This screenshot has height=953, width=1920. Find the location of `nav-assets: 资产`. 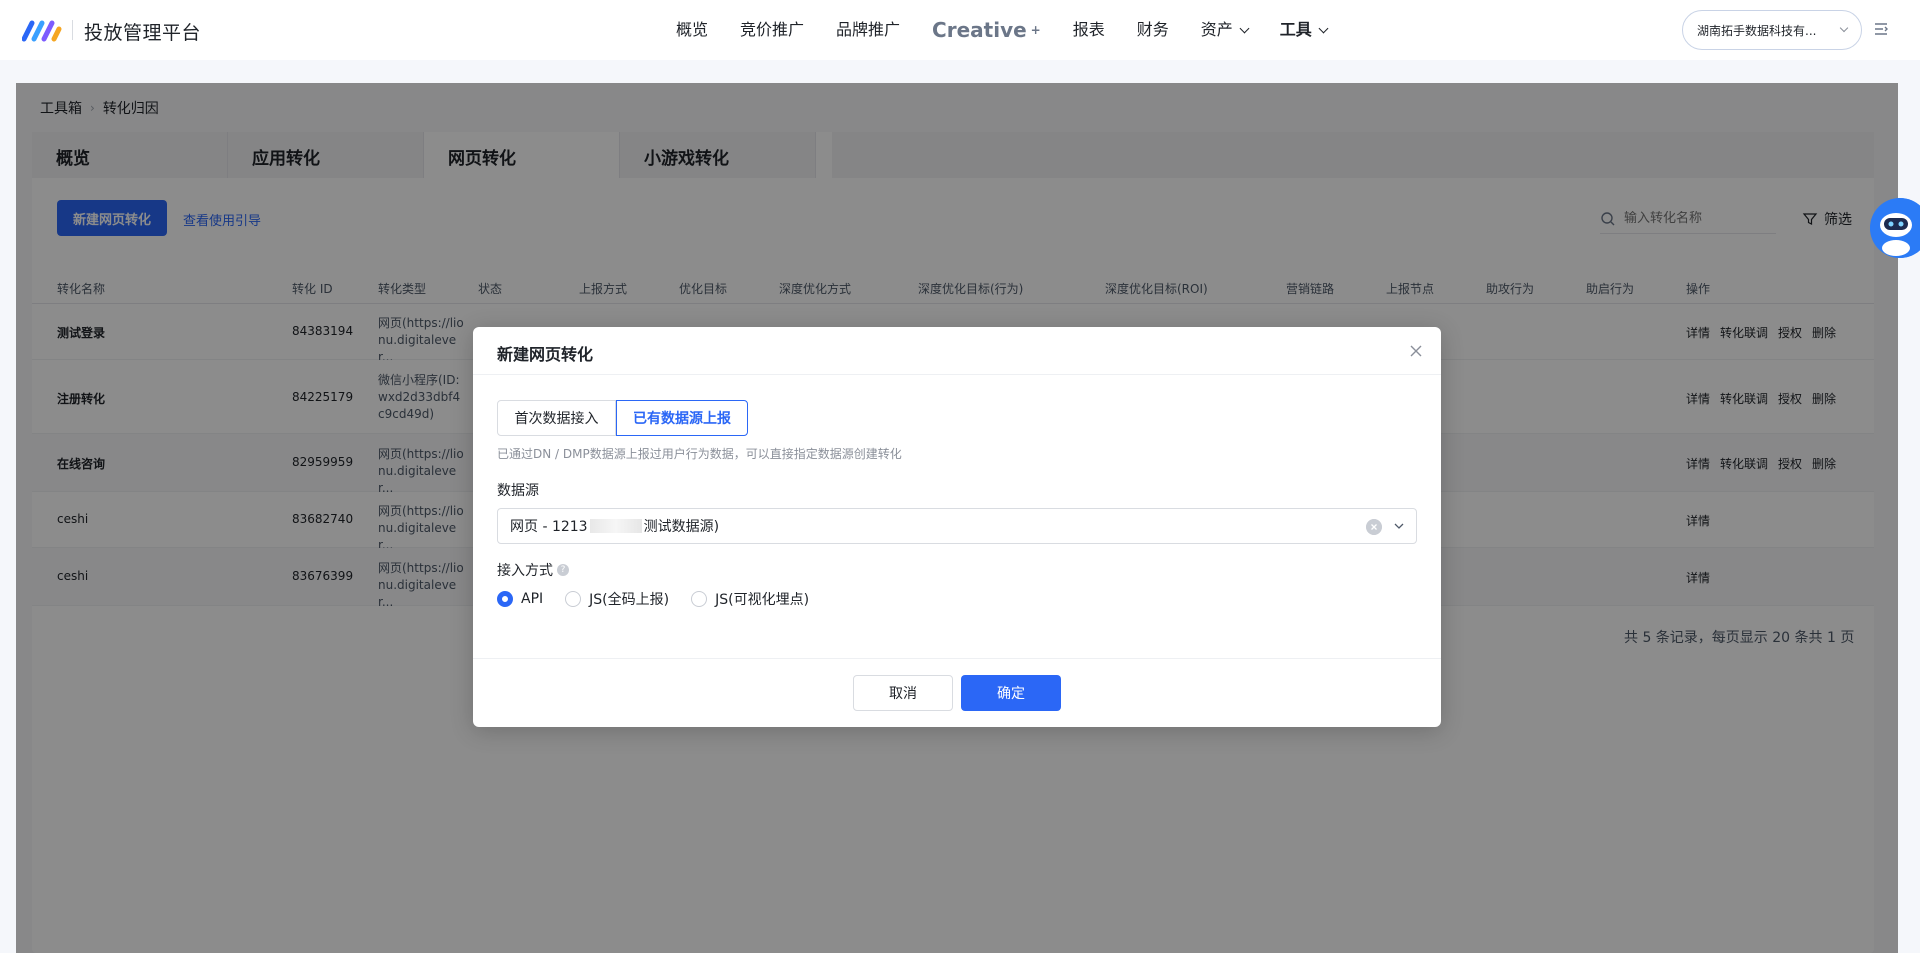

nav-assets: 资产 is located at coordinates (1224, 30).